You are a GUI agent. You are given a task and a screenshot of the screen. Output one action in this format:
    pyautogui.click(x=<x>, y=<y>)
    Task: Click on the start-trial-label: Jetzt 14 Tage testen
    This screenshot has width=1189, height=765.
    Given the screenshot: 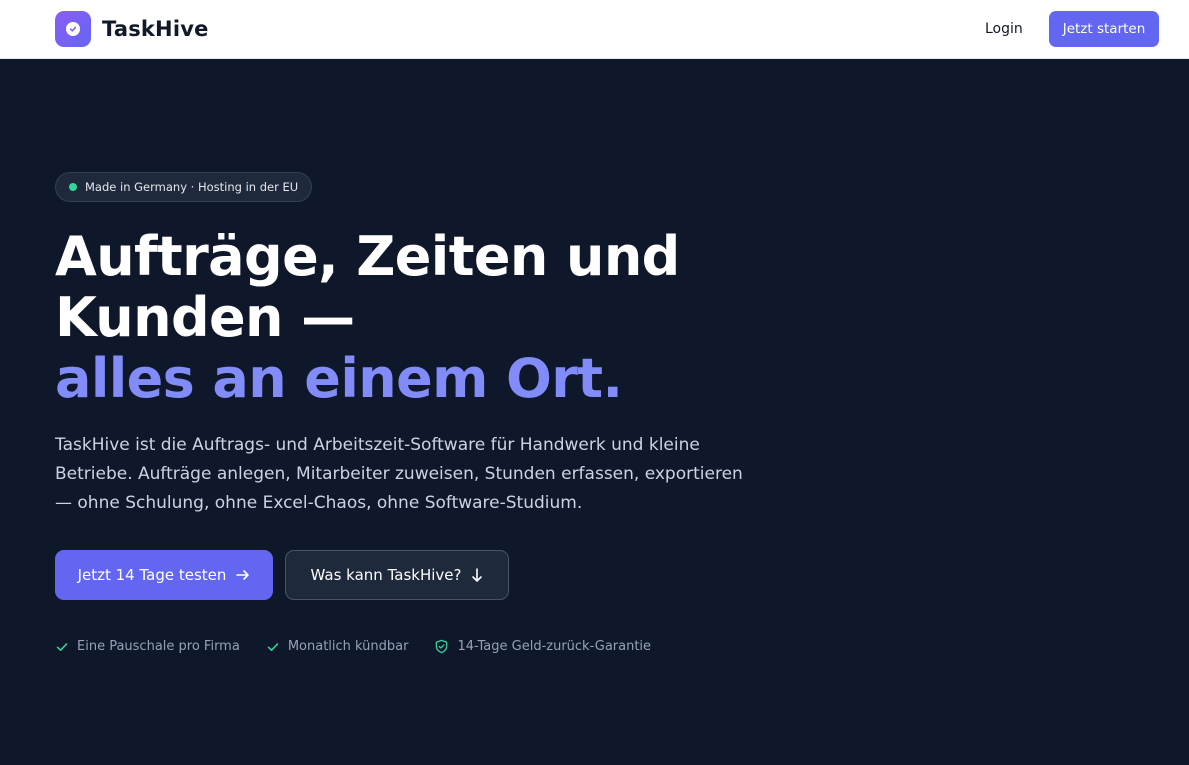 What is the action you would take?
    pyautogui.click(x=152, y=575)
    